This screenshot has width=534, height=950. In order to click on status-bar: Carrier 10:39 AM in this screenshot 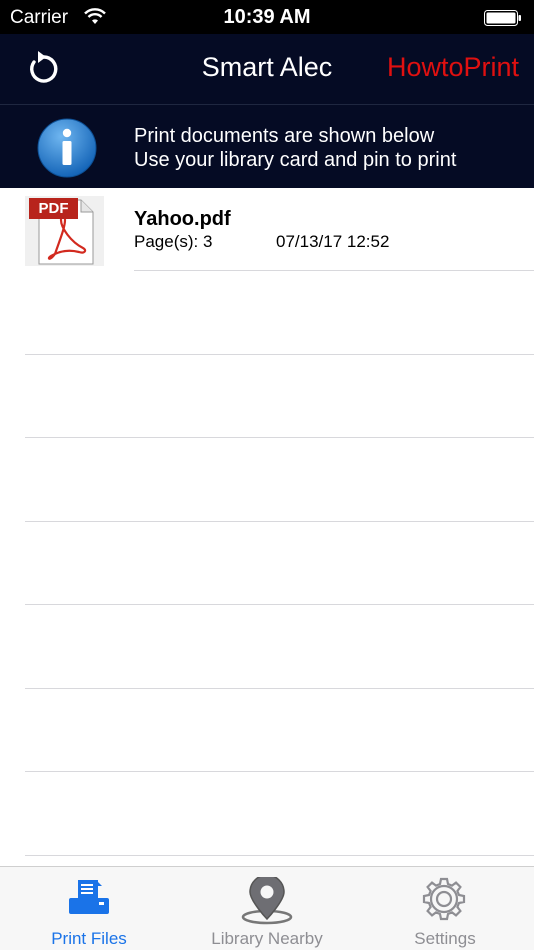, I will do `click(267, 17)`.